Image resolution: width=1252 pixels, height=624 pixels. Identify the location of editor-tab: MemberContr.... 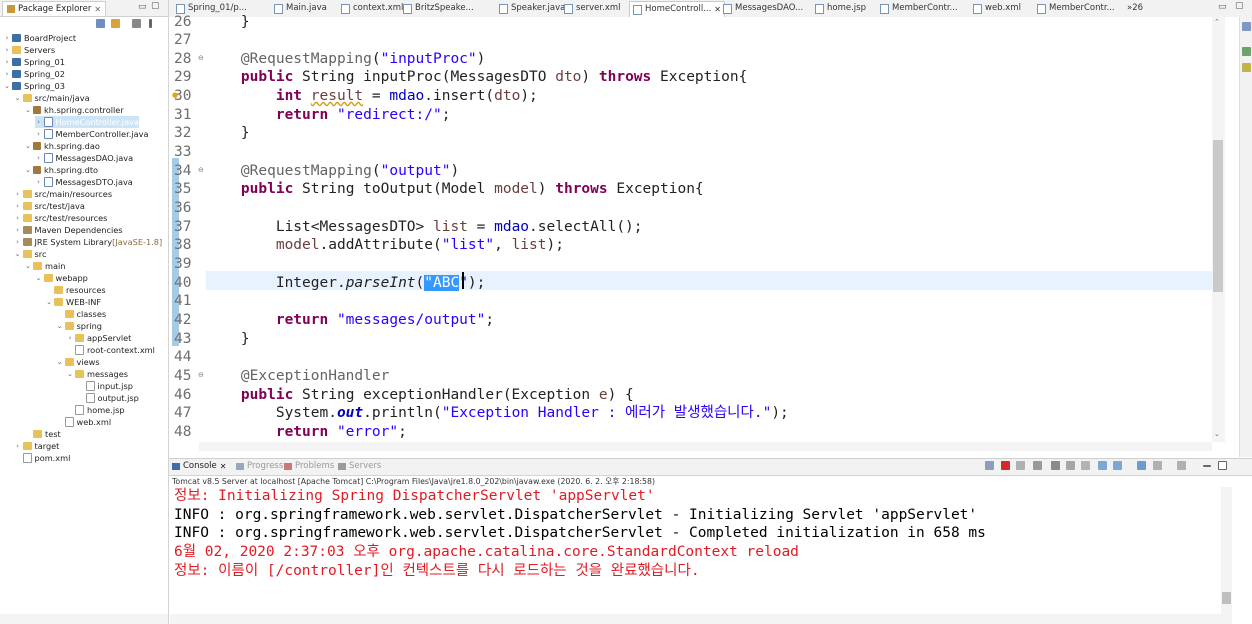
(919, 8).